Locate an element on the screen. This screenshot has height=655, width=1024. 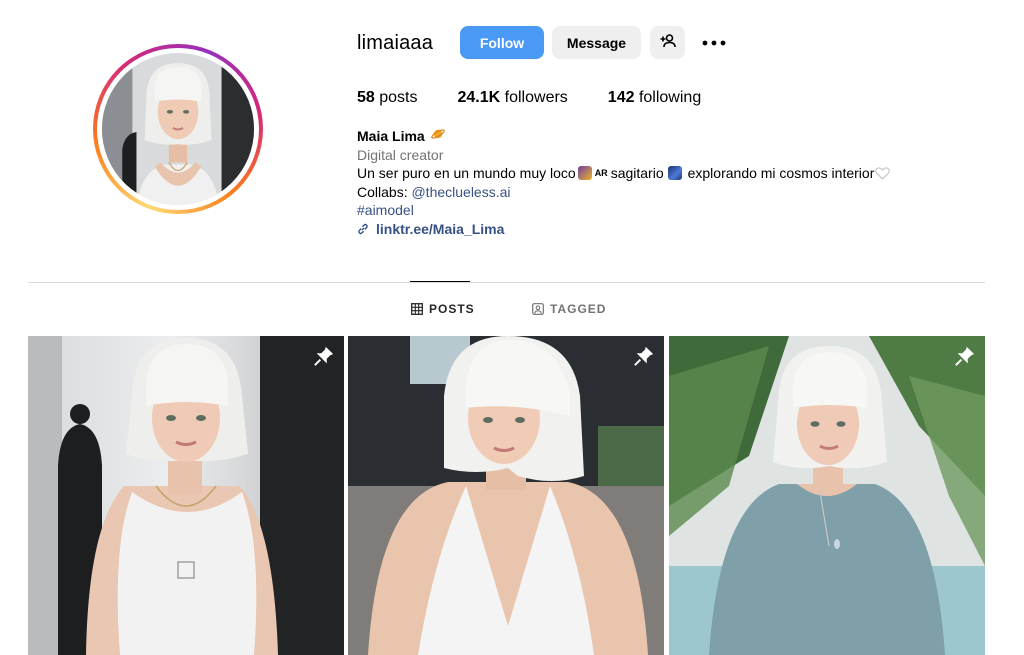
username: limaiaaa is located at coordinates (395, 43).